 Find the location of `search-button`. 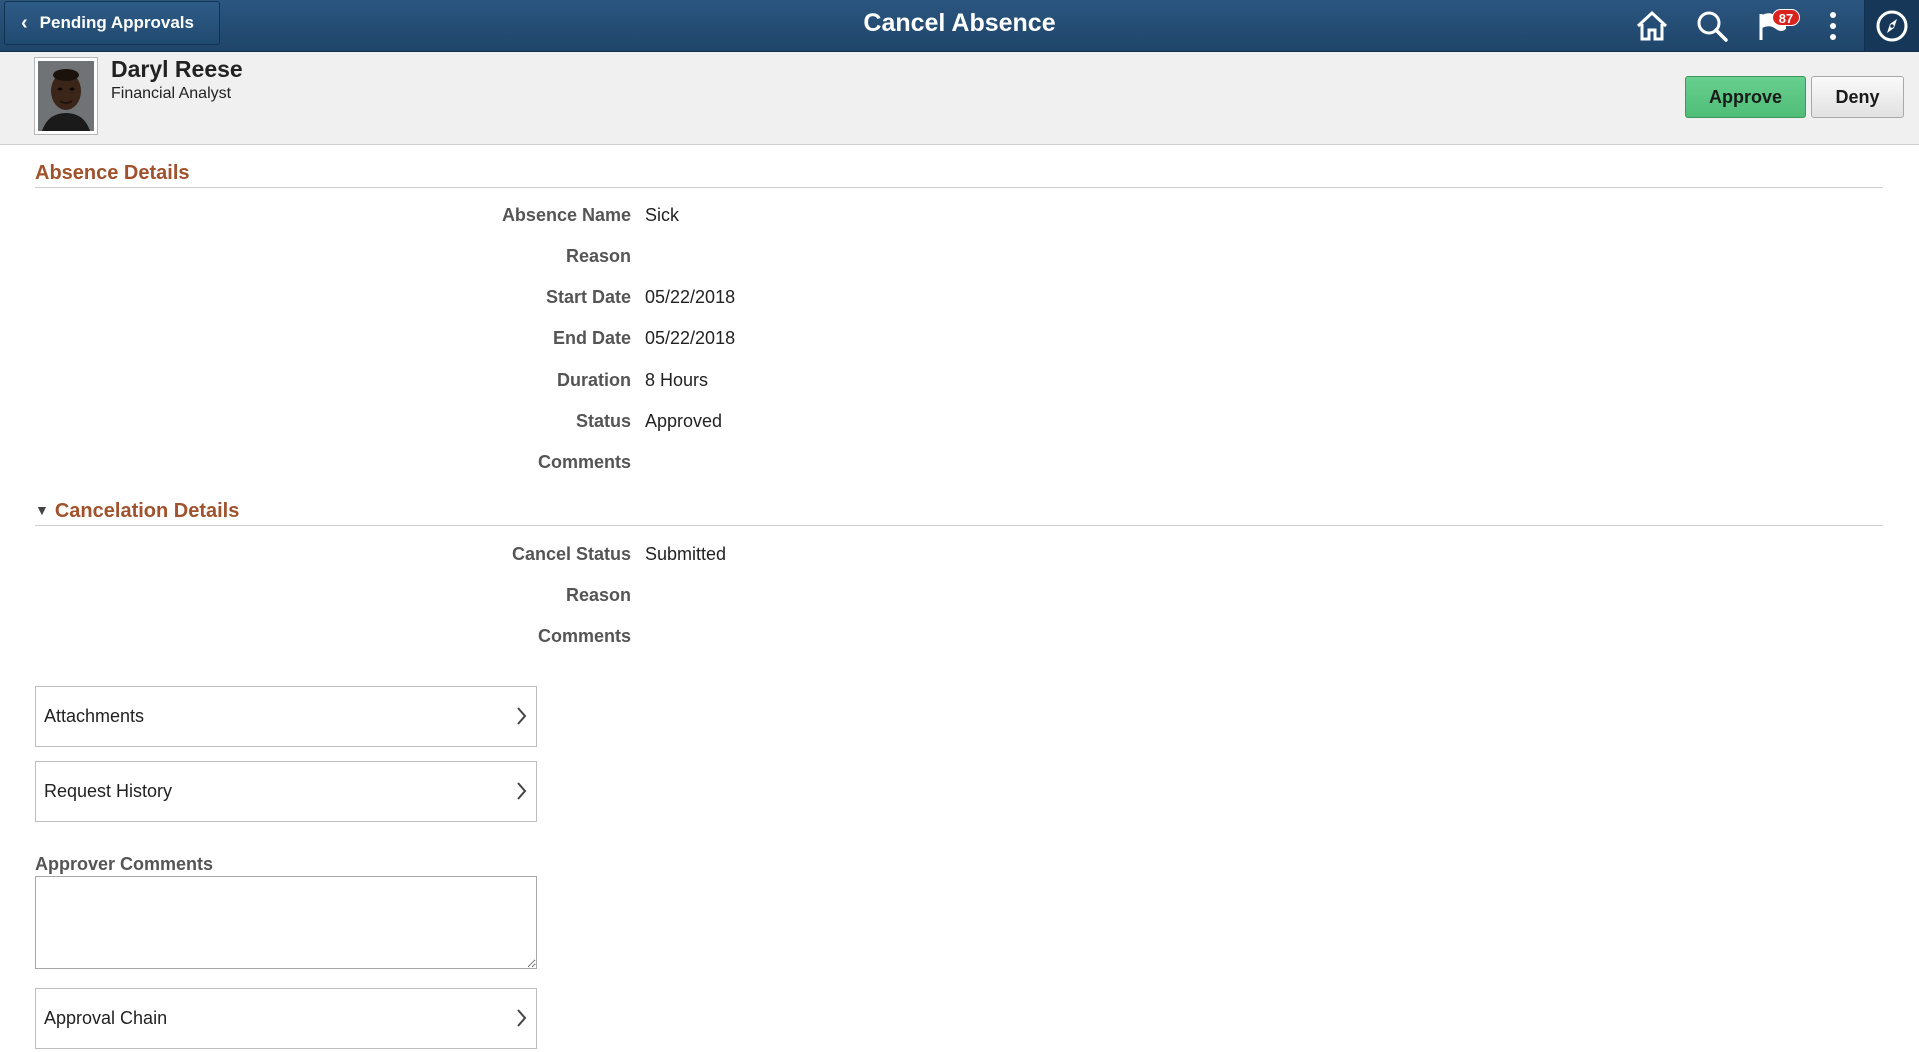

search-button is located at coordinates (1712, 26).